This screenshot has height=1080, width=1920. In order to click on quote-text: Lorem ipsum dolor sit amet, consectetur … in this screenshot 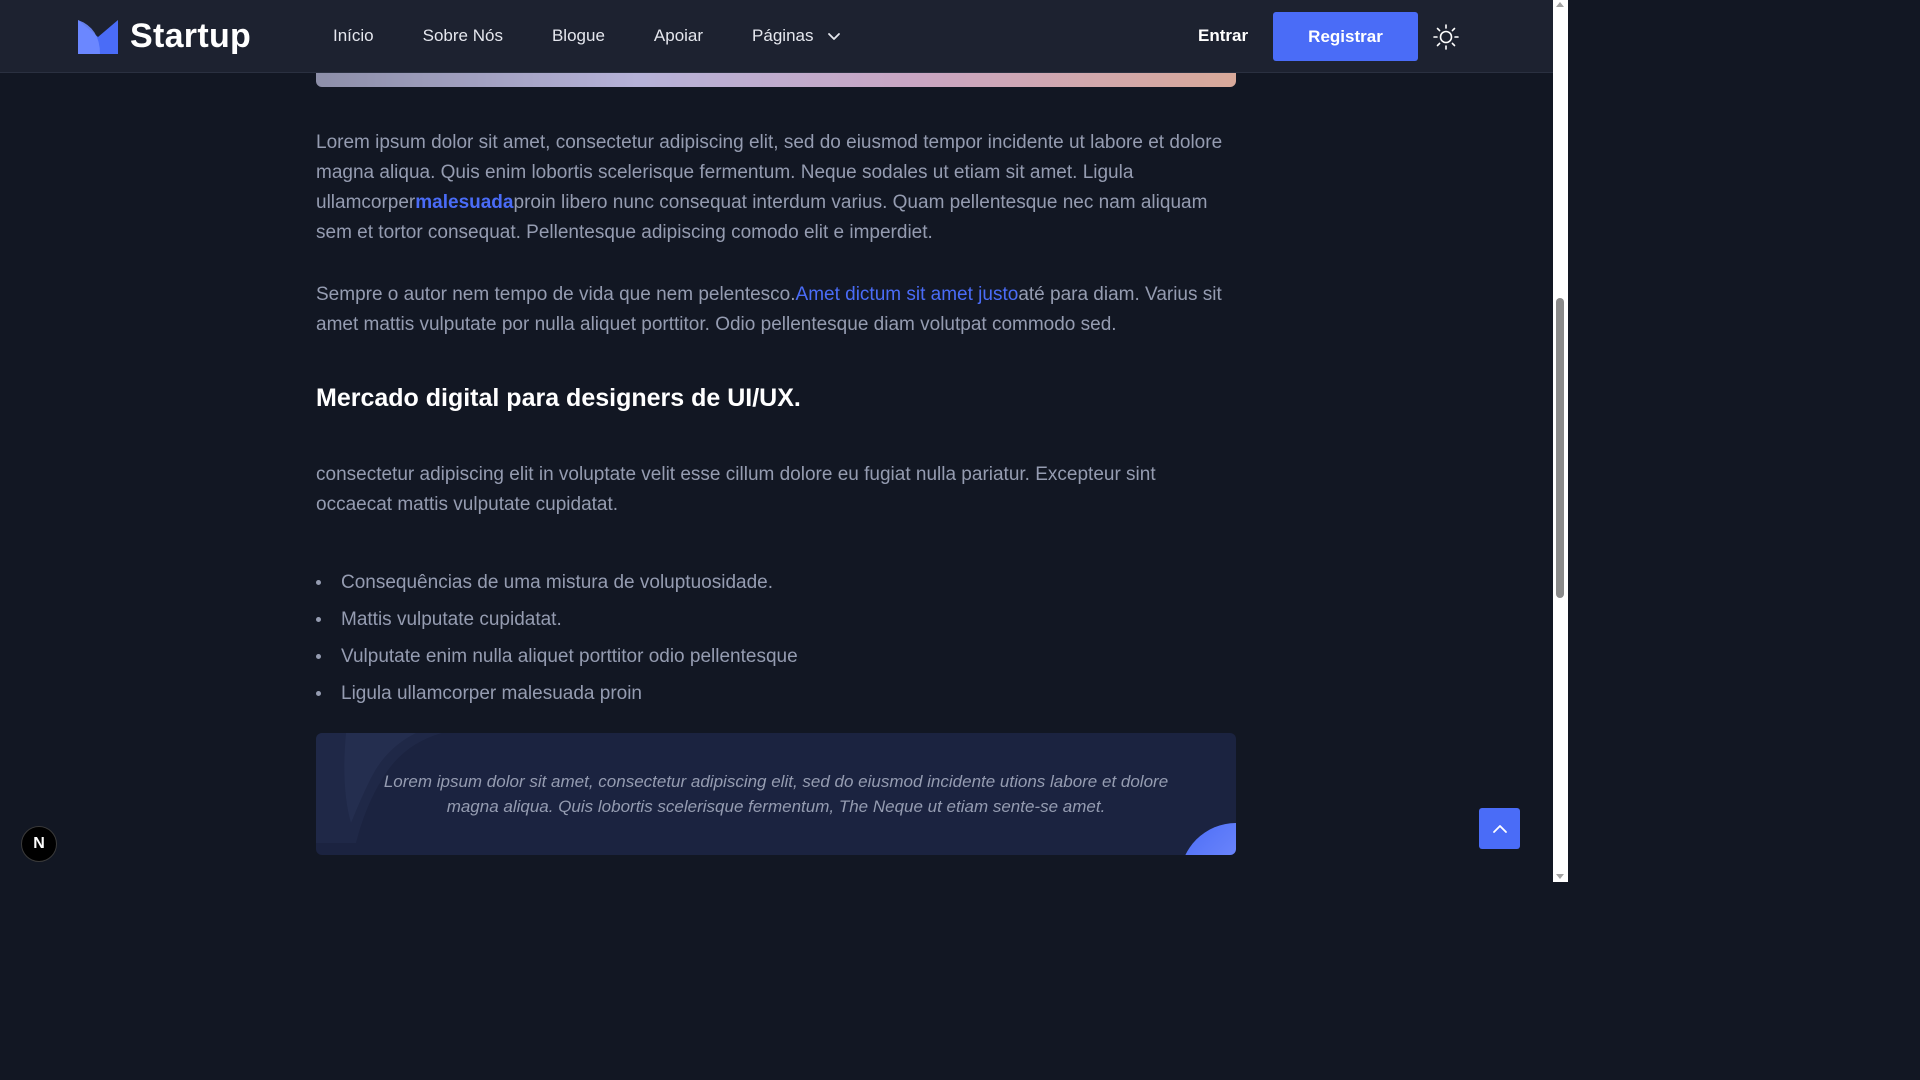, I will do `click(776, 794)`.